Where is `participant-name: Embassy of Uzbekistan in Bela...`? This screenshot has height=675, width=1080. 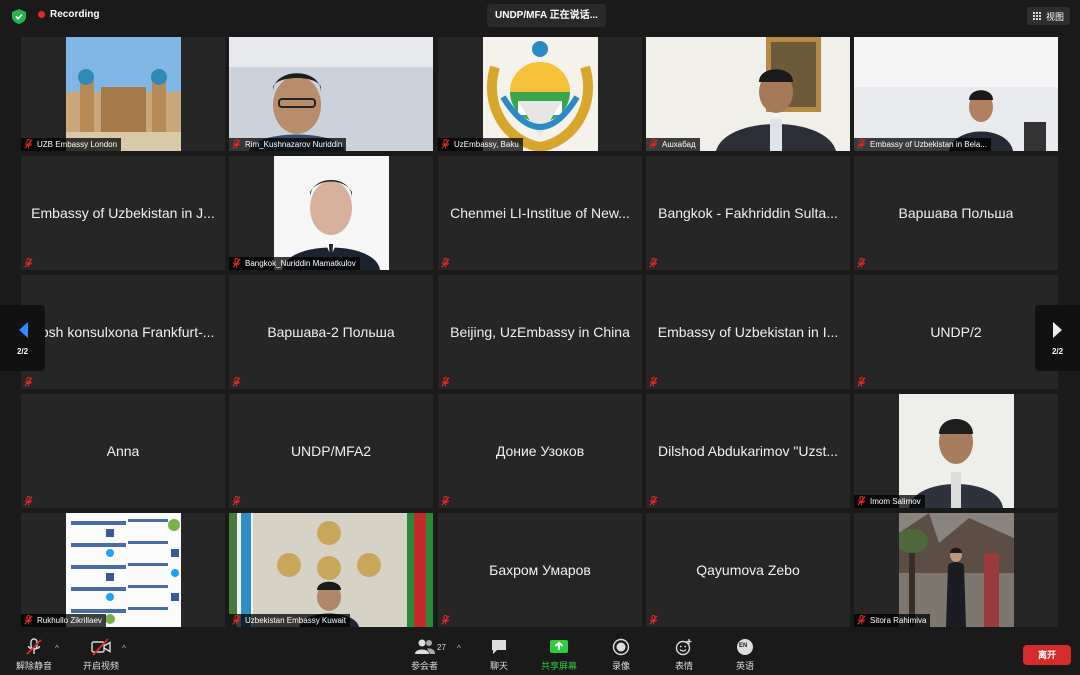
participant-name: Embassy of Uzbekistan in Bela... is located at coordinates (928, 144).